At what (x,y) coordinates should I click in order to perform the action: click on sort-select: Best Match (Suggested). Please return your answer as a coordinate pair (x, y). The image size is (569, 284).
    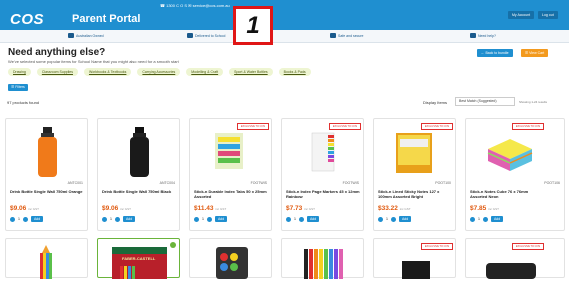
    Looking at the image, I should click on (485, 101).